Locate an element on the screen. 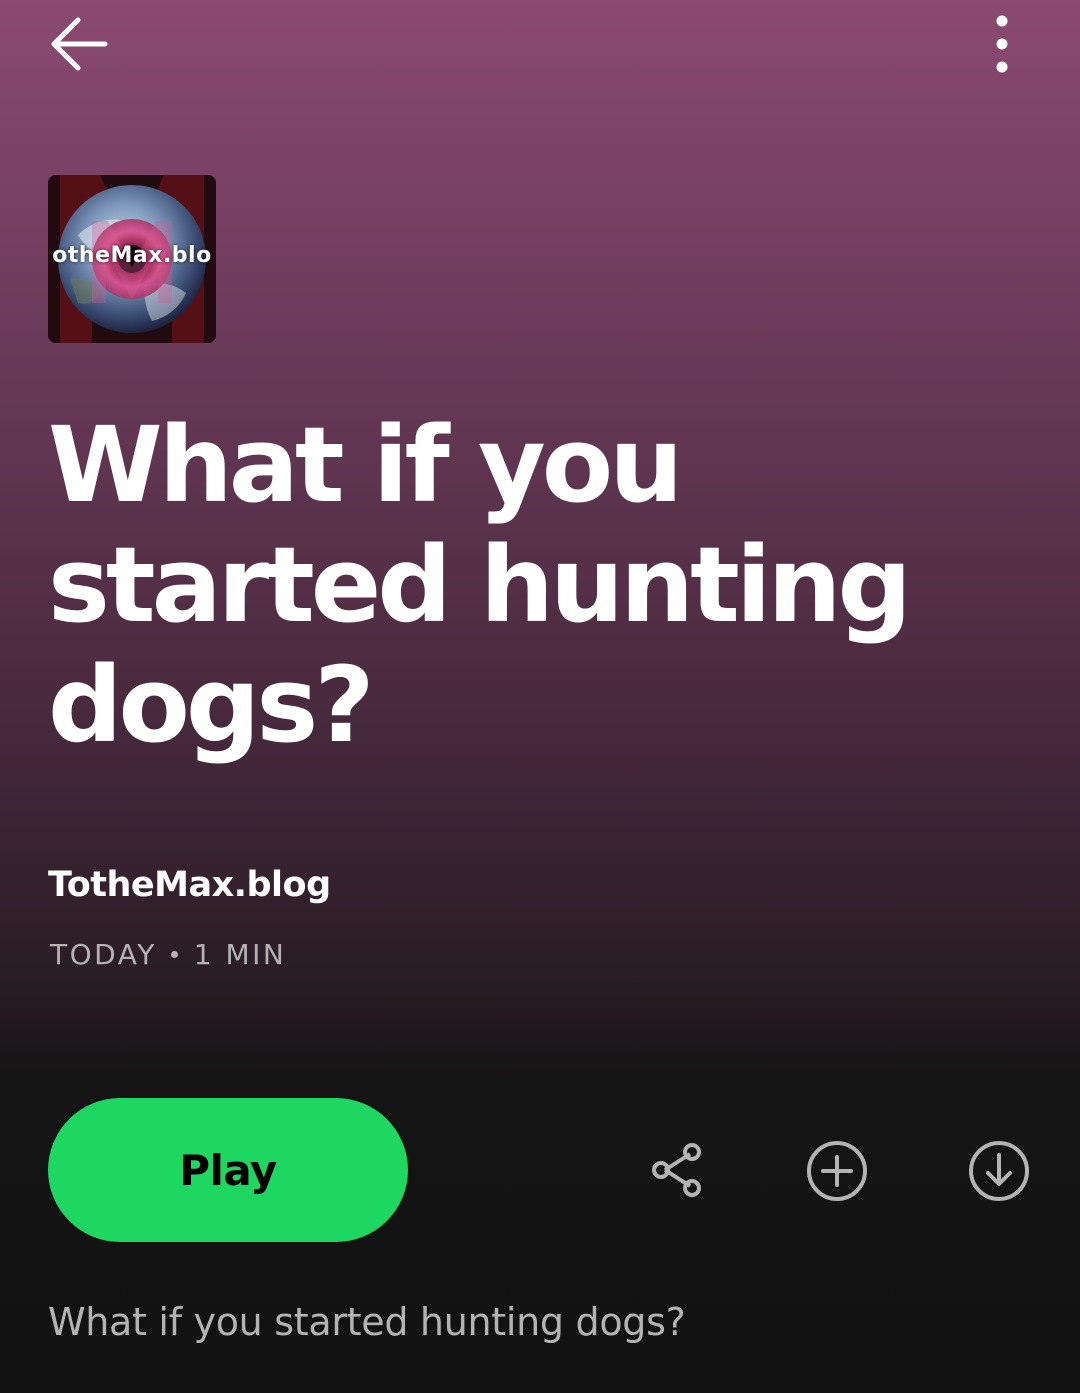 Image resolution: width=1080 pixels, height=1393 pixels. arrow-left-icon is located at coordinates (79, 44).